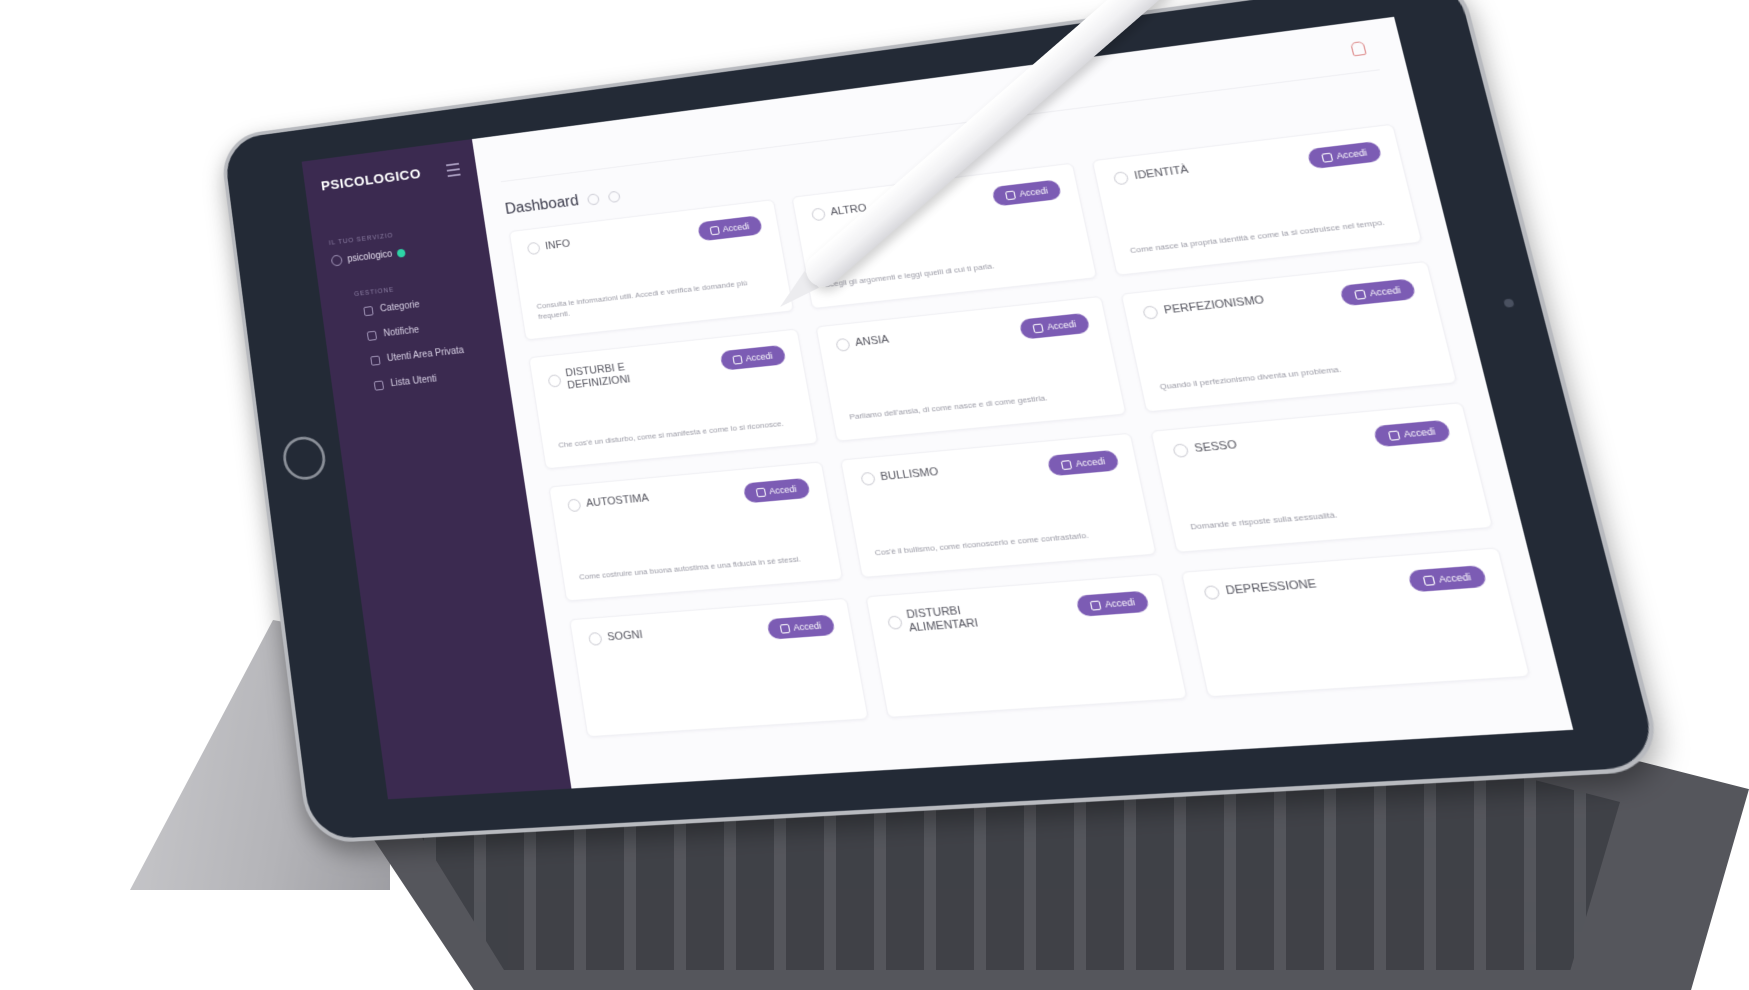 This screenshot has width=1749, height=990. I want to click on sidebar-item-label: Lista Utenti, so click(414, 381).